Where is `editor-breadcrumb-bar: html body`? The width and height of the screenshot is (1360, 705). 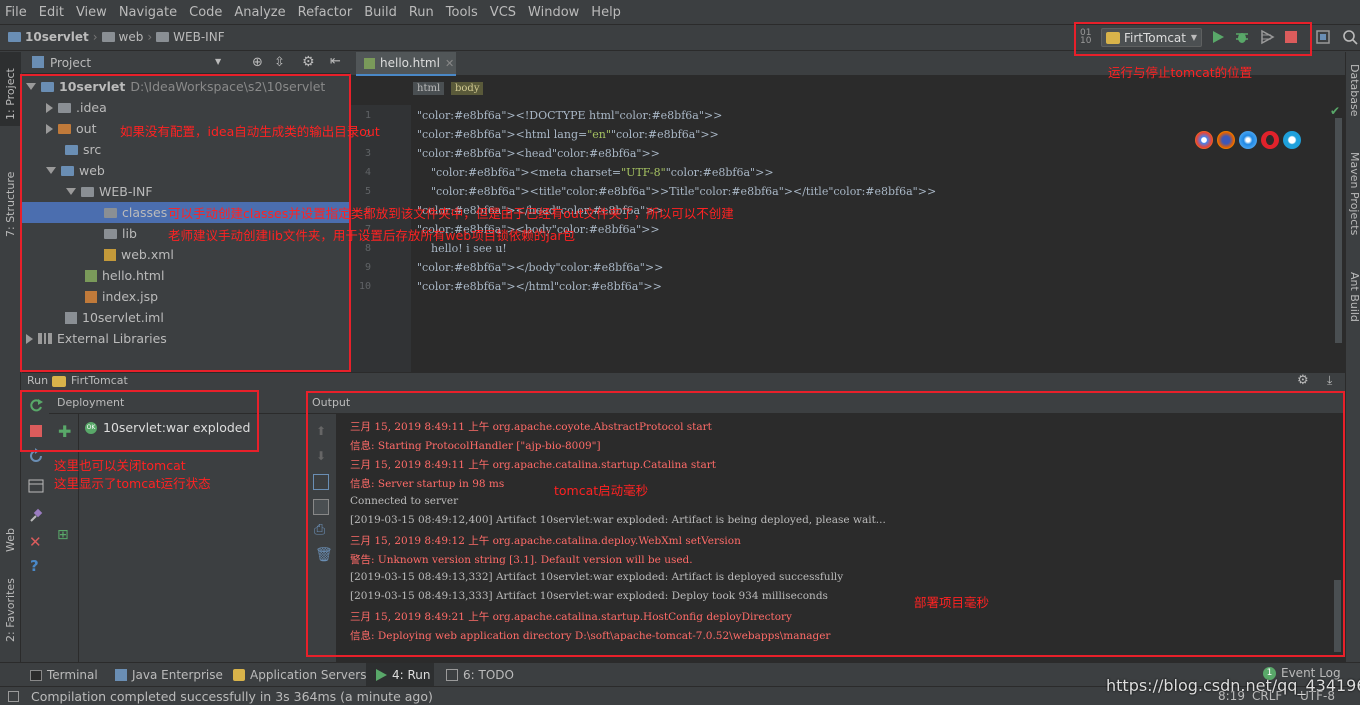
editor-breadcrumb-bar: html body is located at coordinates (848, 91).